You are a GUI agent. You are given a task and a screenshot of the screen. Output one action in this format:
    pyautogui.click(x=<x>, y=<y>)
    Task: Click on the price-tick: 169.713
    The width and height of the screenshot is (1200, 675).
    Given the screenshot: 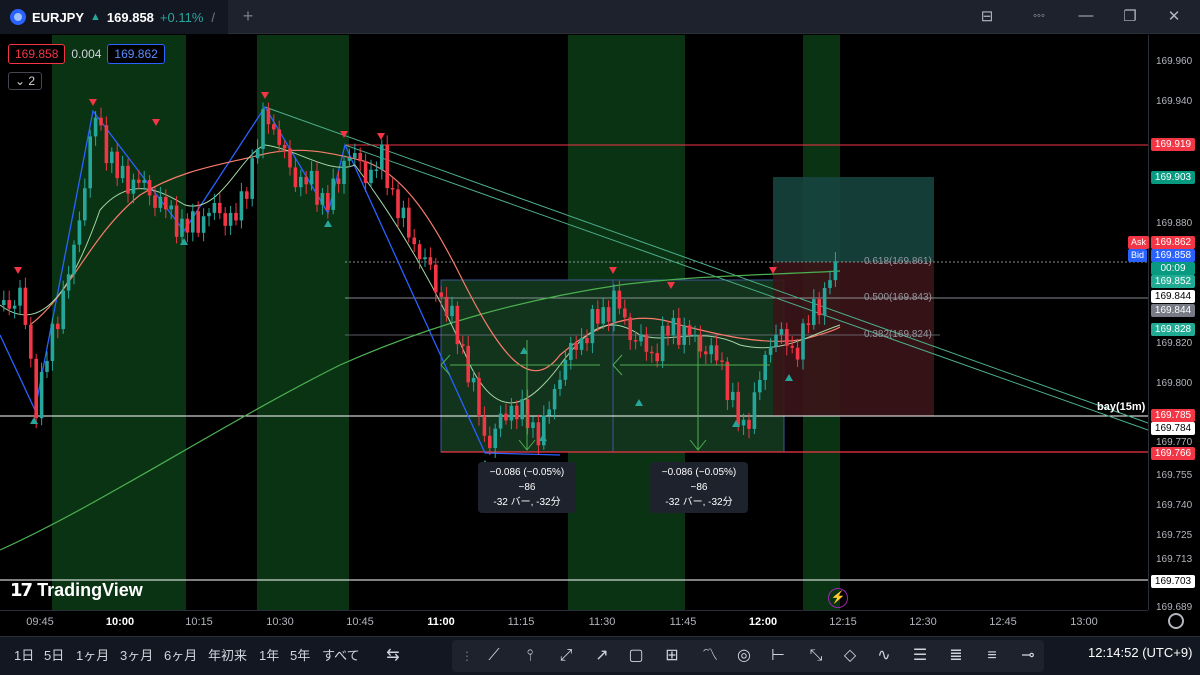 What is the action you would take?
    pyautogui.click(x=1174, y=559)
    